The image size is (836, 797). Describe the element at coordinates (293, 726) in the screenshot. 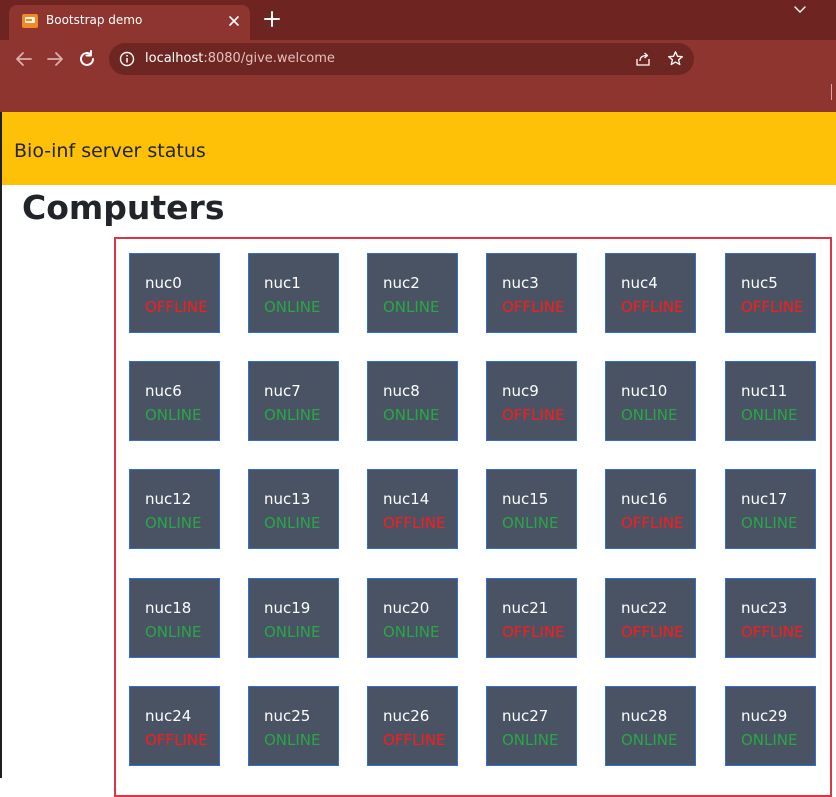

I see `computer-card: nuc25 ONLINE` at that location.